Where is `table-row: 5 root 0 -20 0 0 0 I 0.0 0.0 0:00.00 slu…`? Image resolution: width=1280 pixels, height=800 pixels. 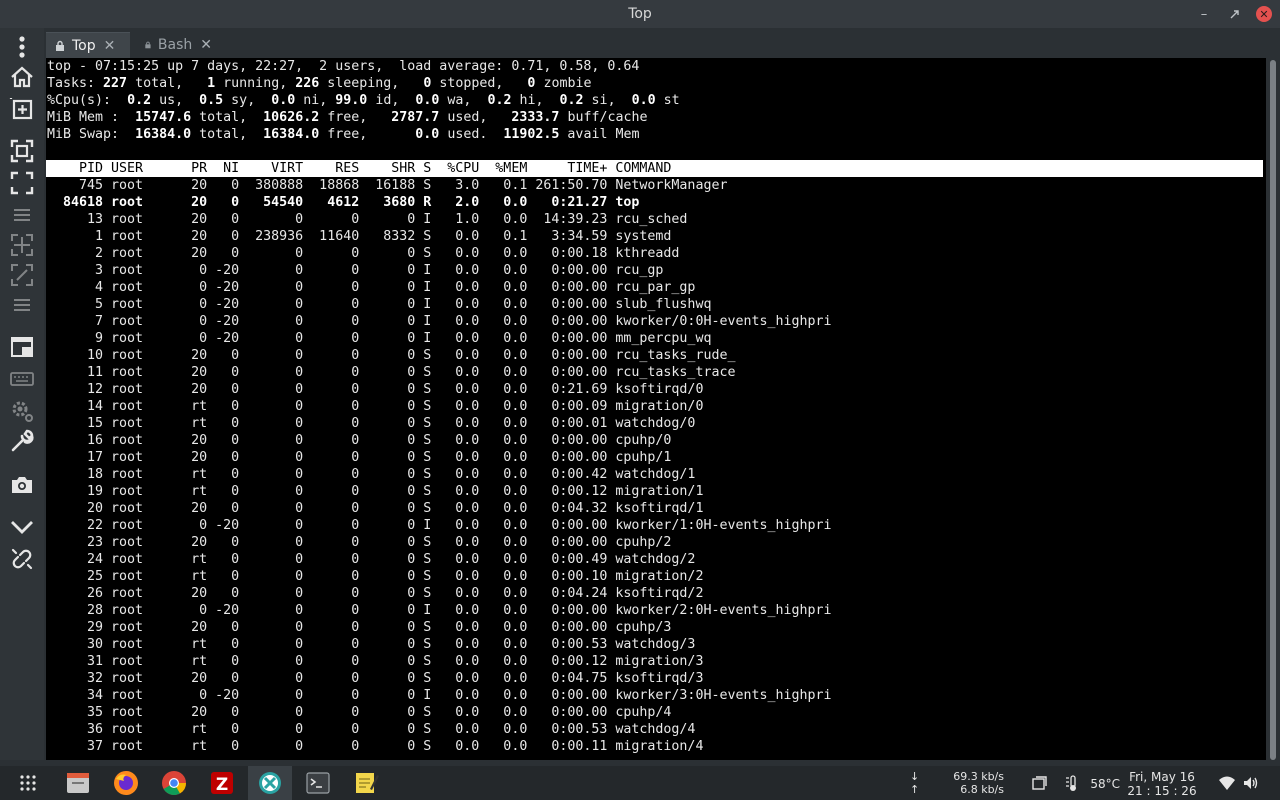
table-row: 5 root 0 -20 0 0 0 I 0.0 0.0 0:00.00 slu… is located at coordinates (379, 304).